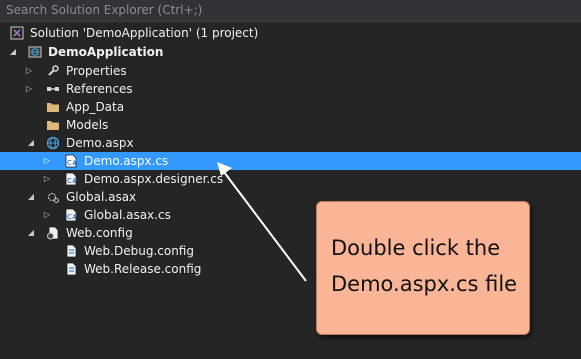 The image size is (581, 359). I want to click on tree-row-demo-designer: ▷ C# Demo.aspx.designer.cs, so click(290, 179).